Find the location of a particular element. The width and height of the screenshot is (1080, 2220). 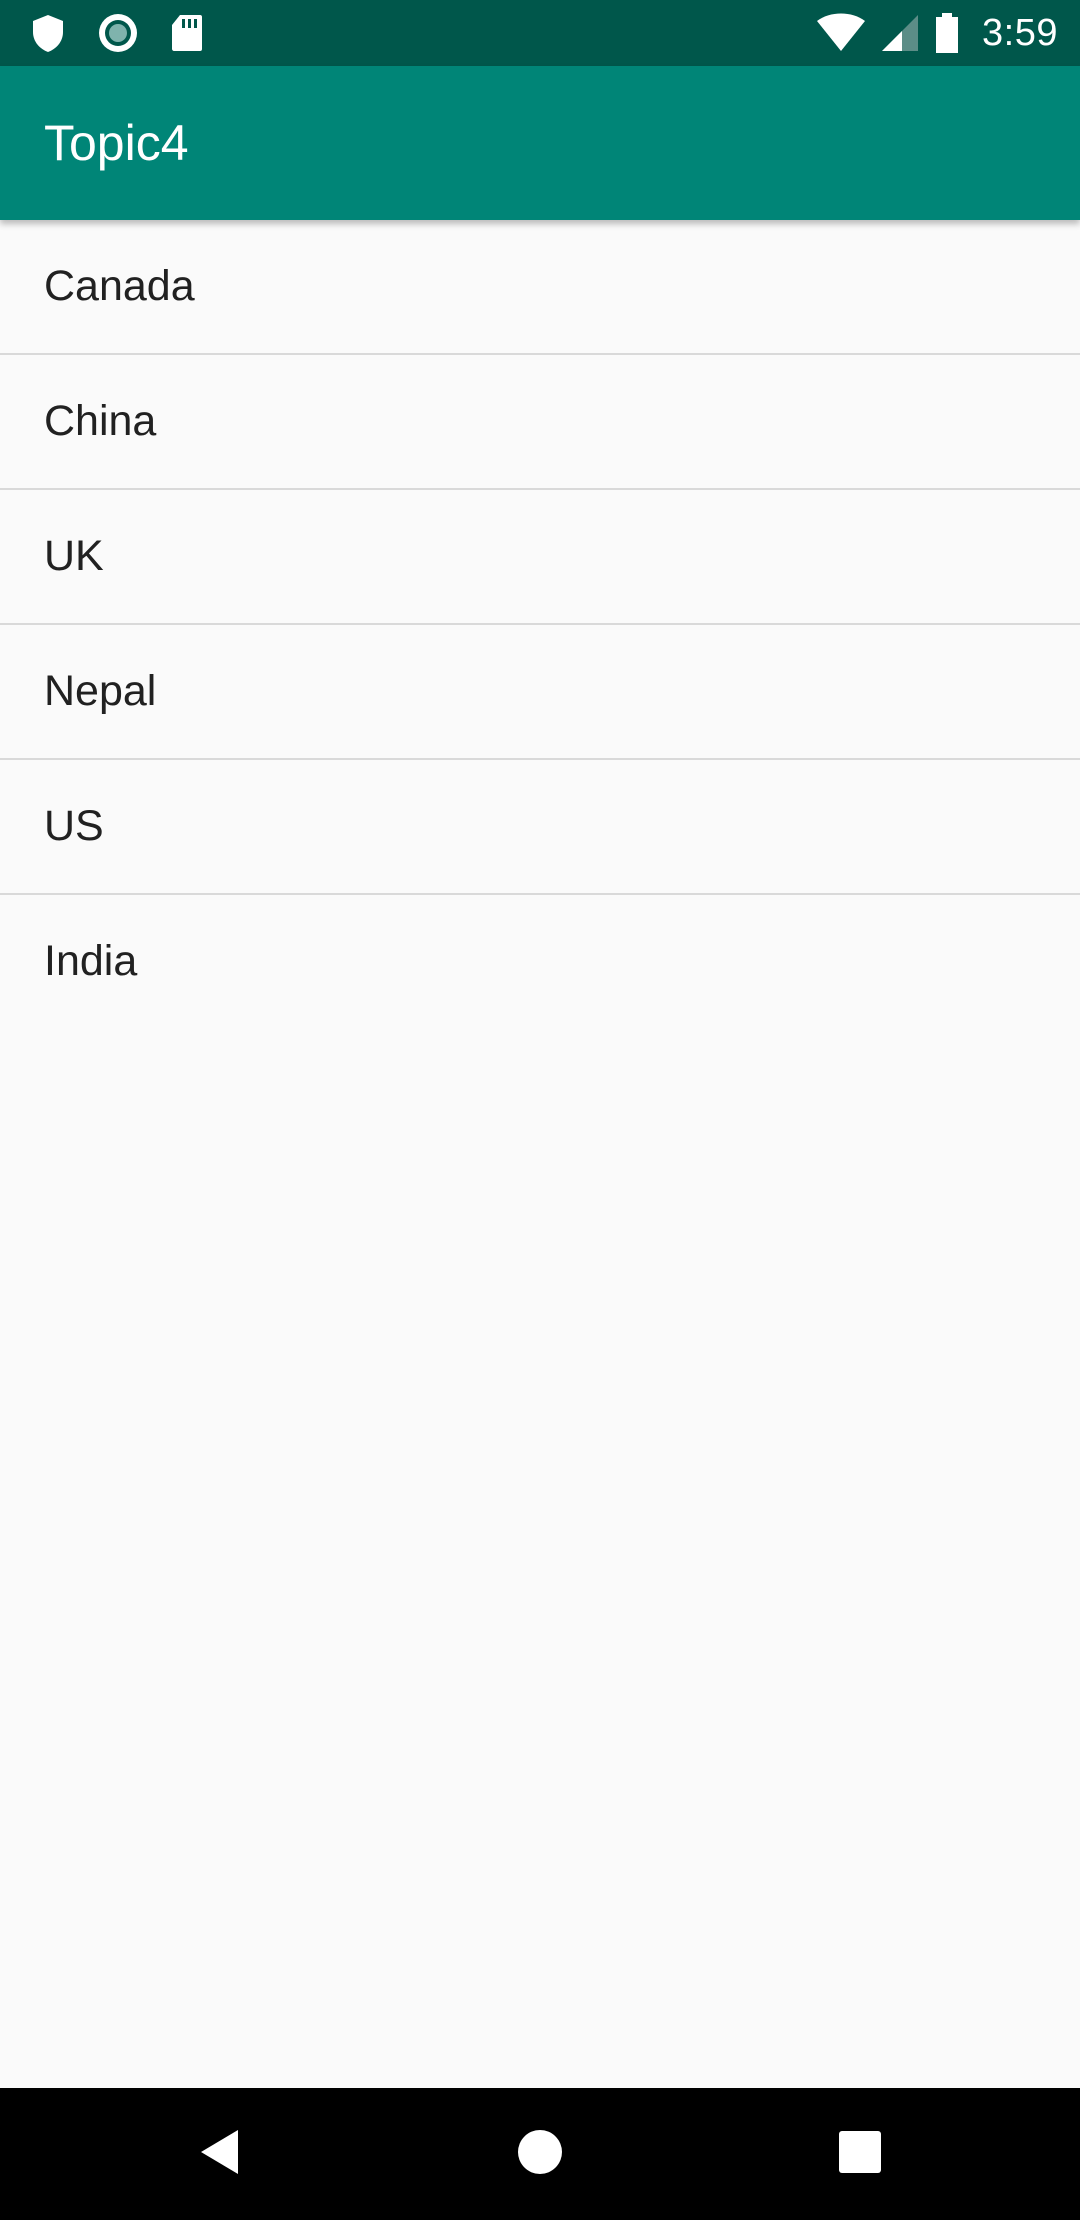

circle-record-icon is located at coordinates (118, 33).